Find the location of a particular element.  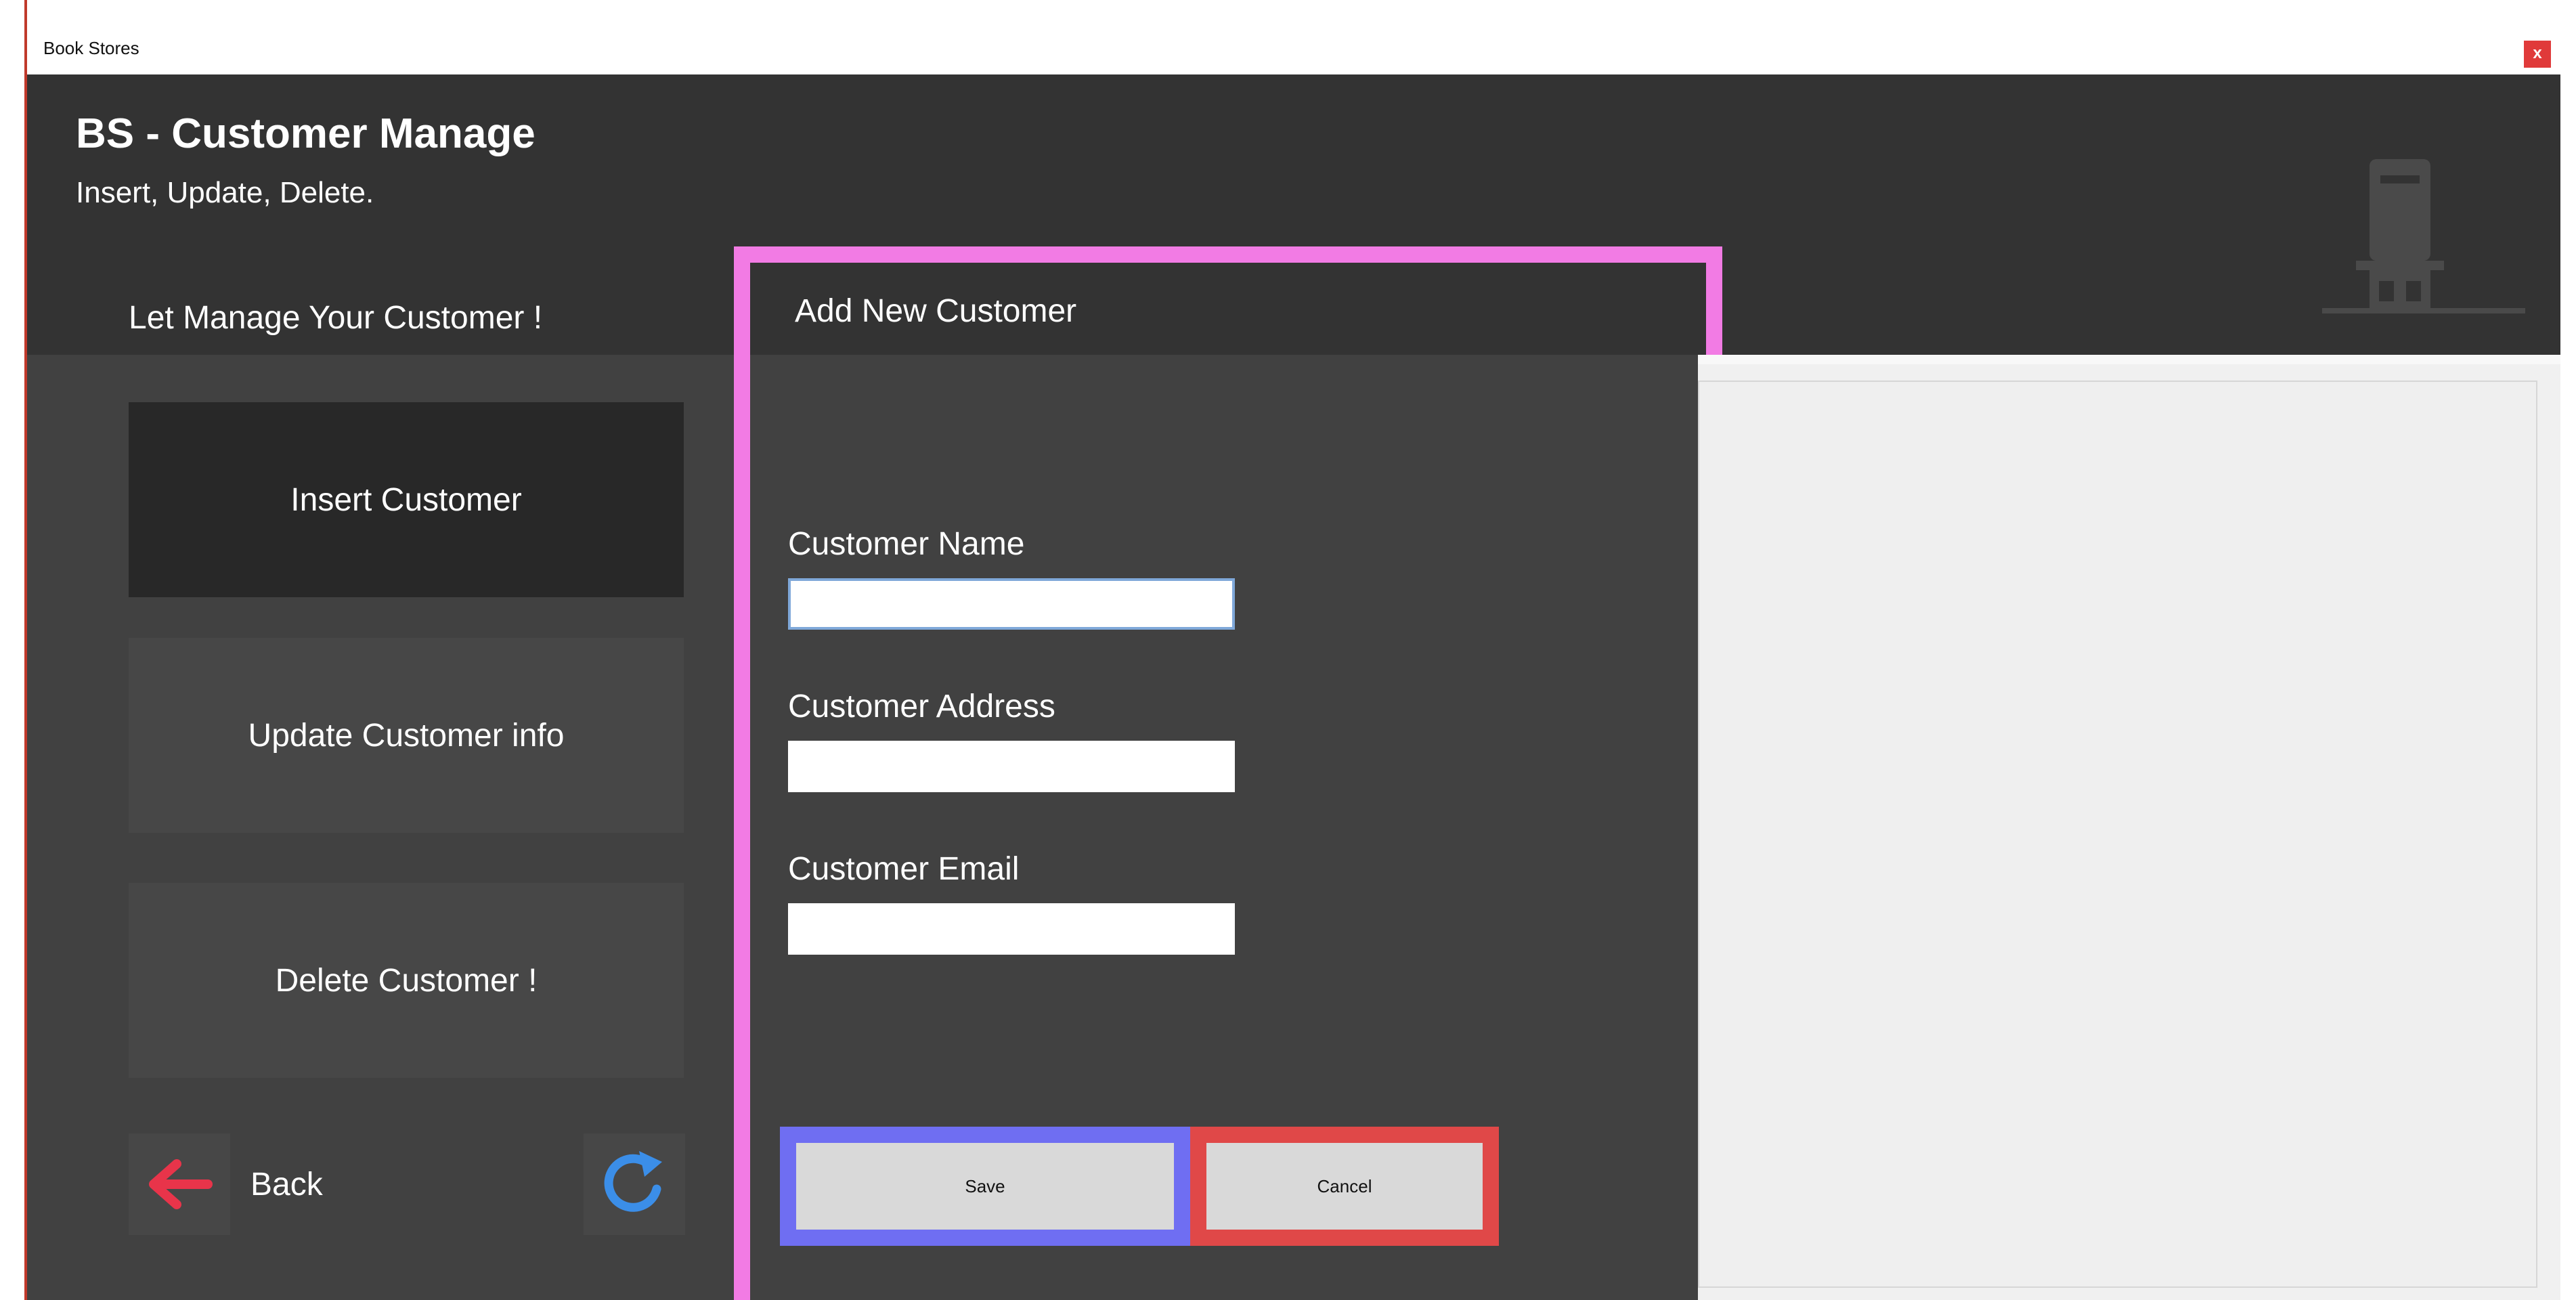

back-label: Back is located at coordinates (286, 1185).